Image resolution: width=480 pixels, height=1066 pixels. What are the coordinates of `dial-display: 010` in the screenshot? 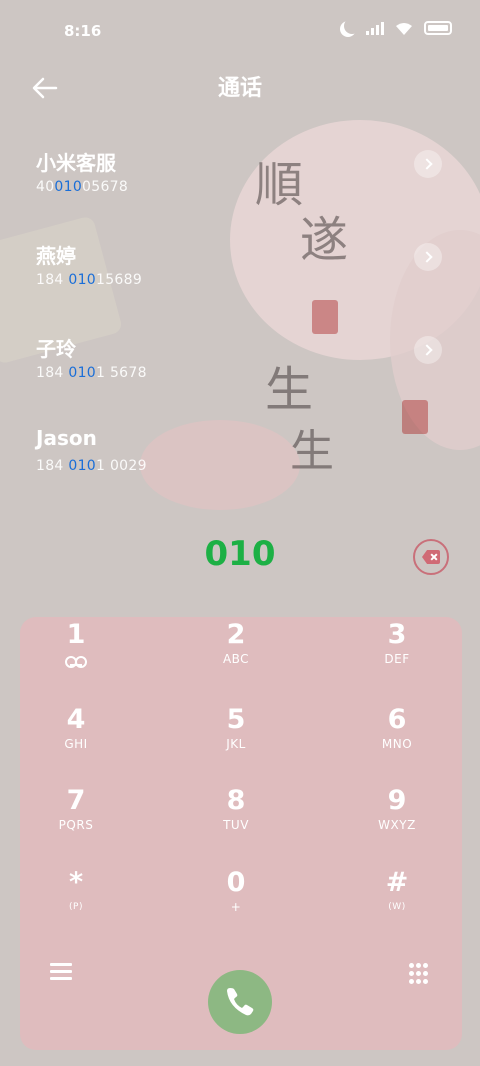 It's located at (240, 558).